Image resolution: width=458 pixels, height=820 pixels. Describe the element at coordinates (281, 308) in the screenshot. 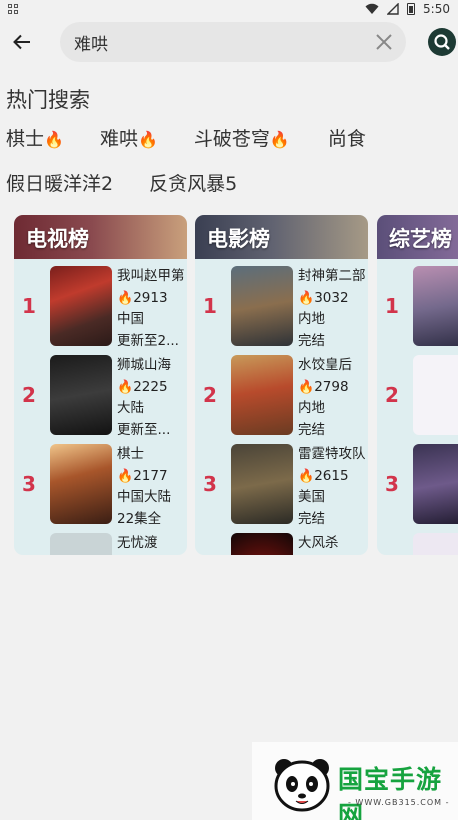

I see `rank-item: 1 封神第二部 🔥3032 内地 完结` at that location.